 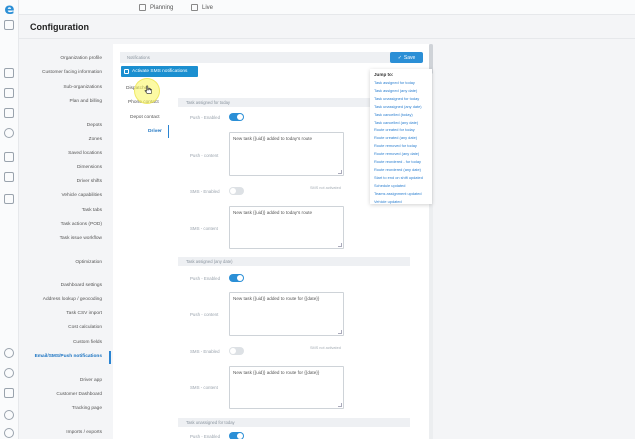 What do you see at coordinates (79, 394) in the screenshot?
I see `nav-item: Customer Dashboard` at bounding box center [79, 394].